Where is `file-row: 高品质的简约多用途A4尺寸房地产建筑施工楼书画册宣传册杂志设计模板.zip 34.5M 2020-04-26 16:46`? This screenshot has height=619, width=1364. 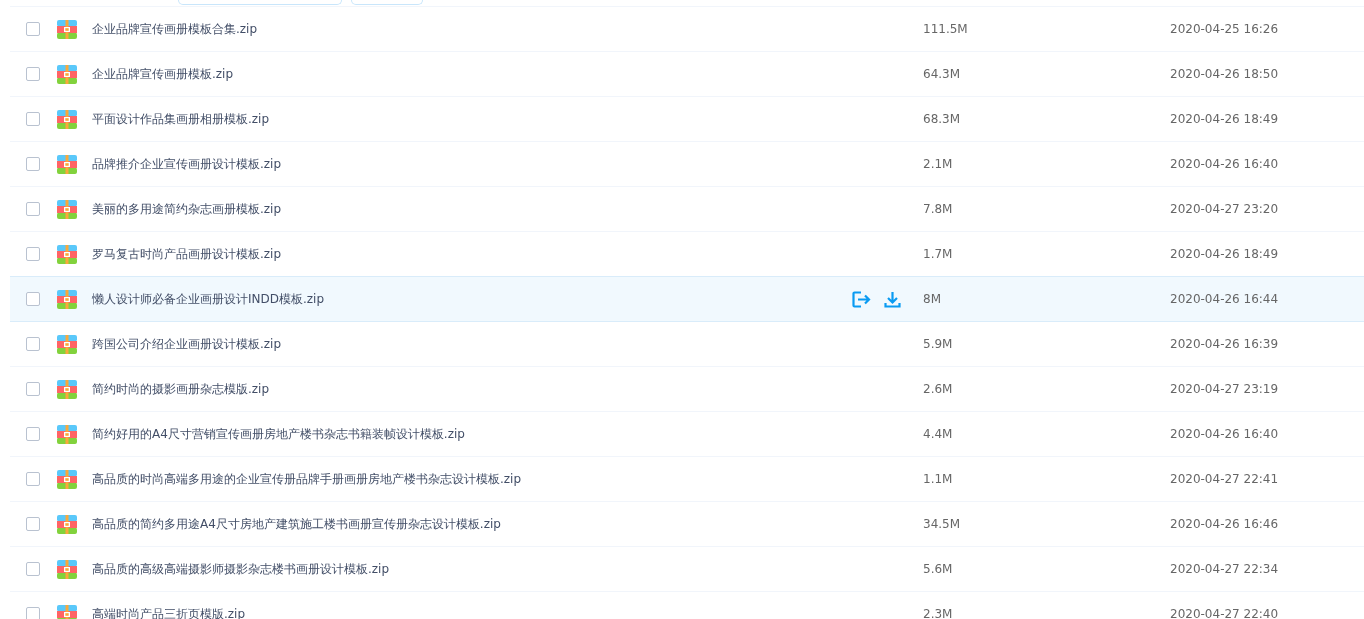 file-row: 高品质的简约多用途A4尺寸房地产建筑施工楼书画册宣传册杂志设计模板.zip 34.5M 2020-04-26 16:46 is located at coordinates (687, 524).